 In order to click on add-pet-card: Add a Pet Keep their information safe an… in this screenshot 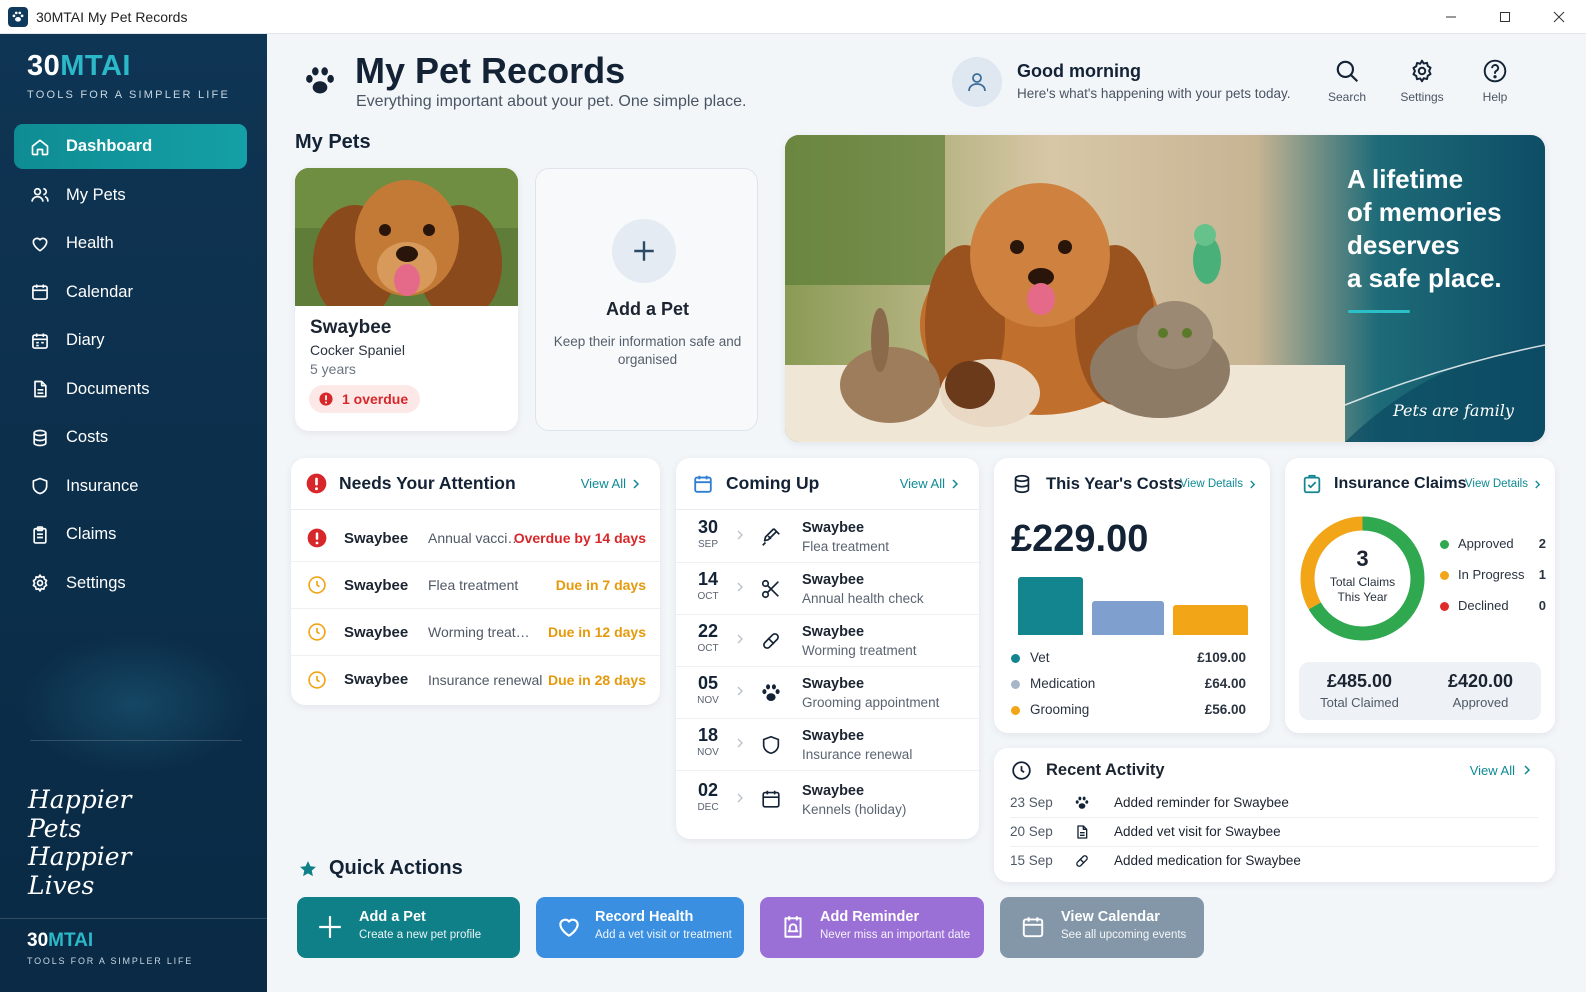, I will do `click(646, 299)`.